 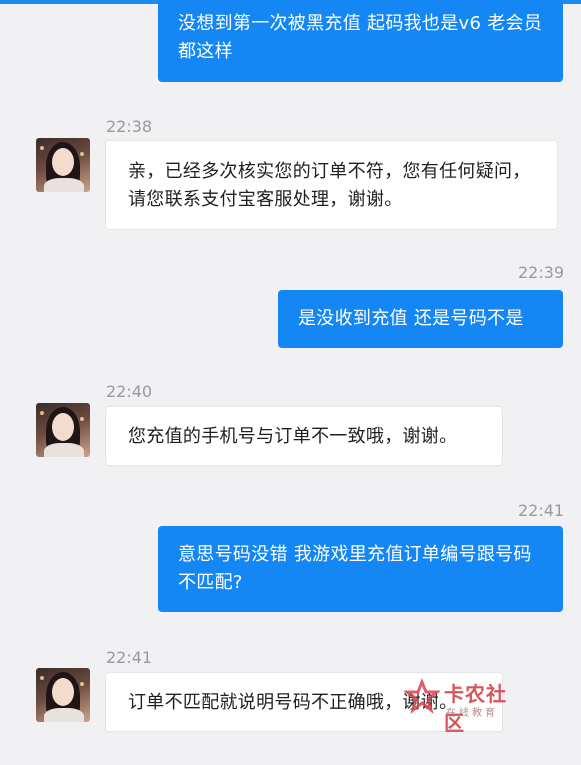 I want to click on watermark: 卡农社区 在线教育, so click(x=464, y=705).